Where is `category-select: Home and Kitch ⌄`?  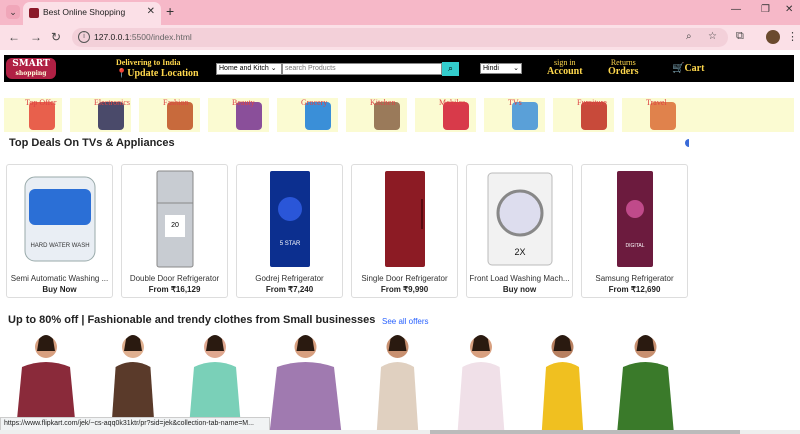 category-select: Home and Kitch ⌄ is located at coordinates (249, 69).